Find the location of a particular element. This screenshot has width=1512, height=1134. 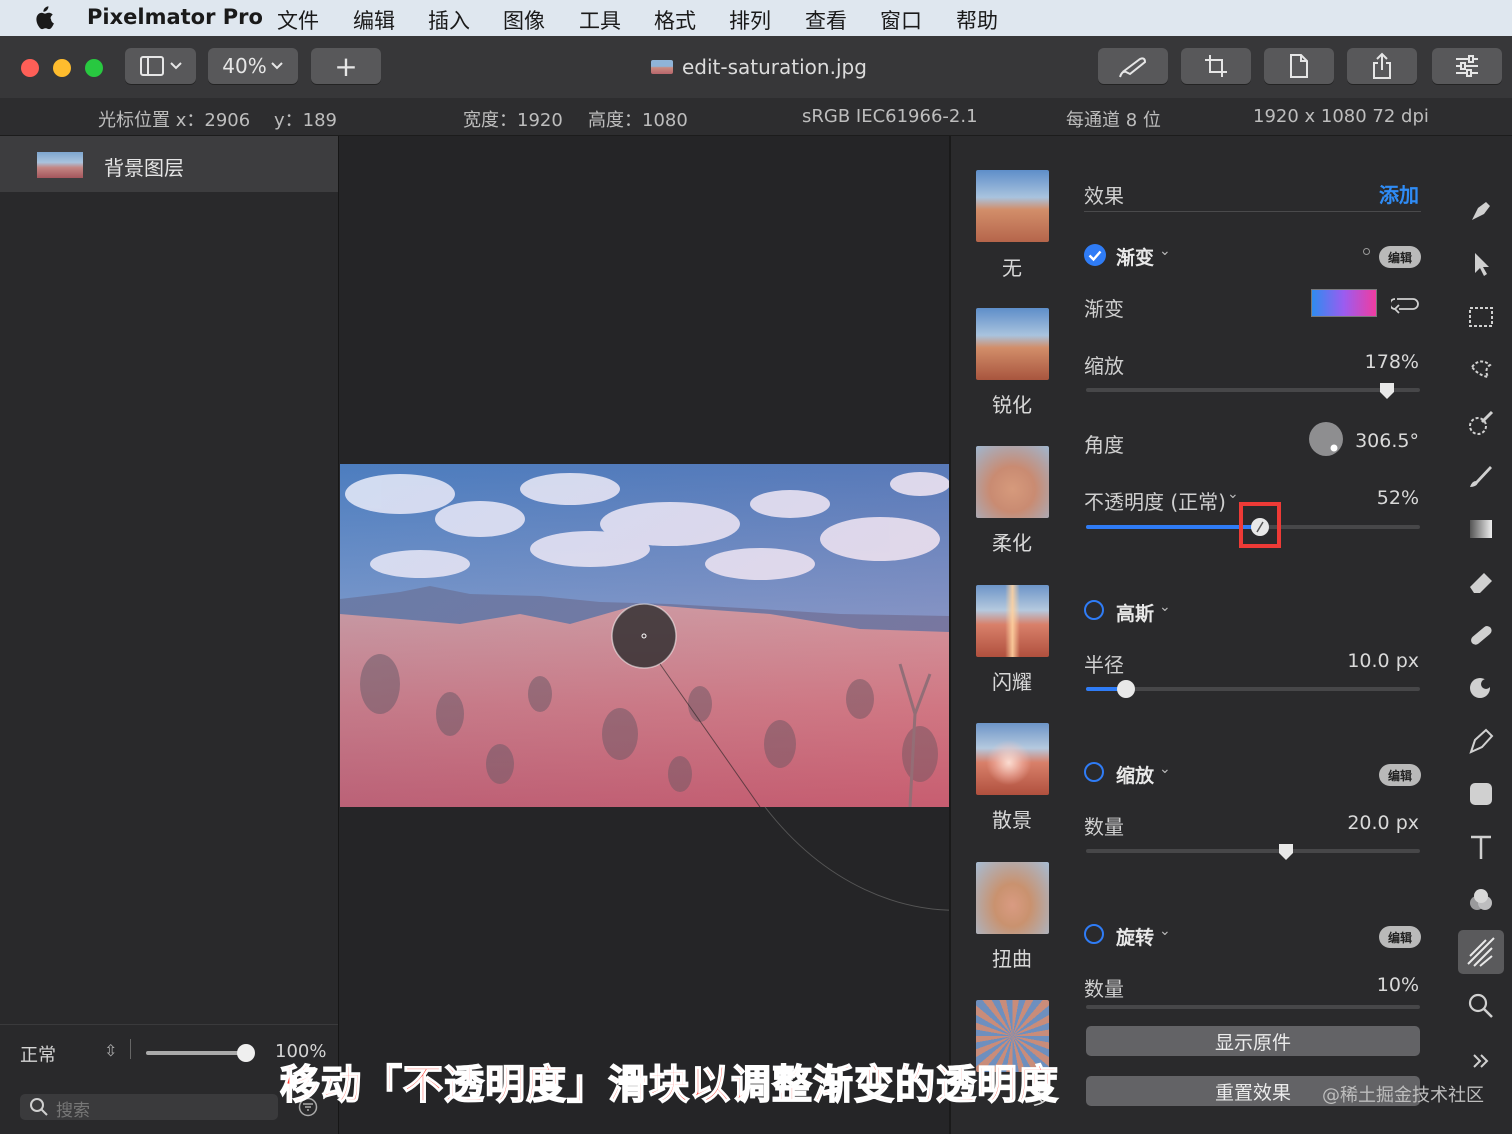

opacity-label: 不透明度 (正常) is located at coordinates (1155, 500).